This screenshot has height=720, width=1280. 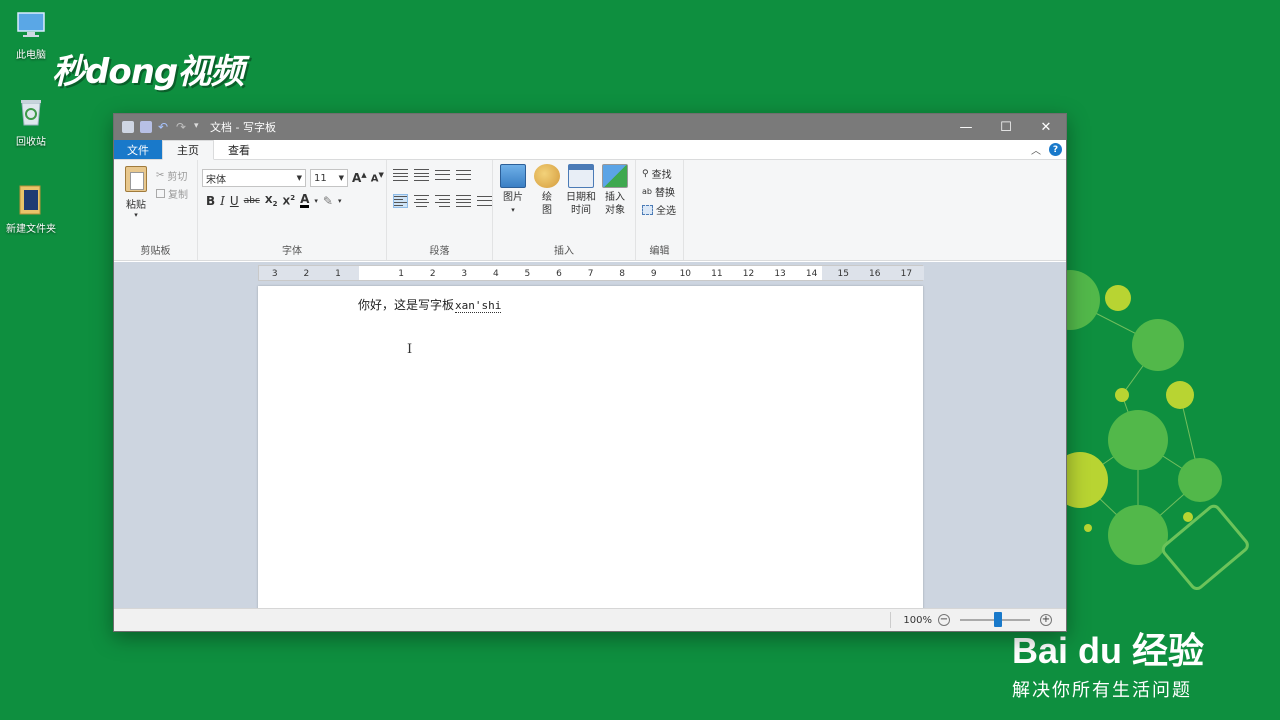 I want to click on redo-icon: ↷, so click(x=182, y=127).